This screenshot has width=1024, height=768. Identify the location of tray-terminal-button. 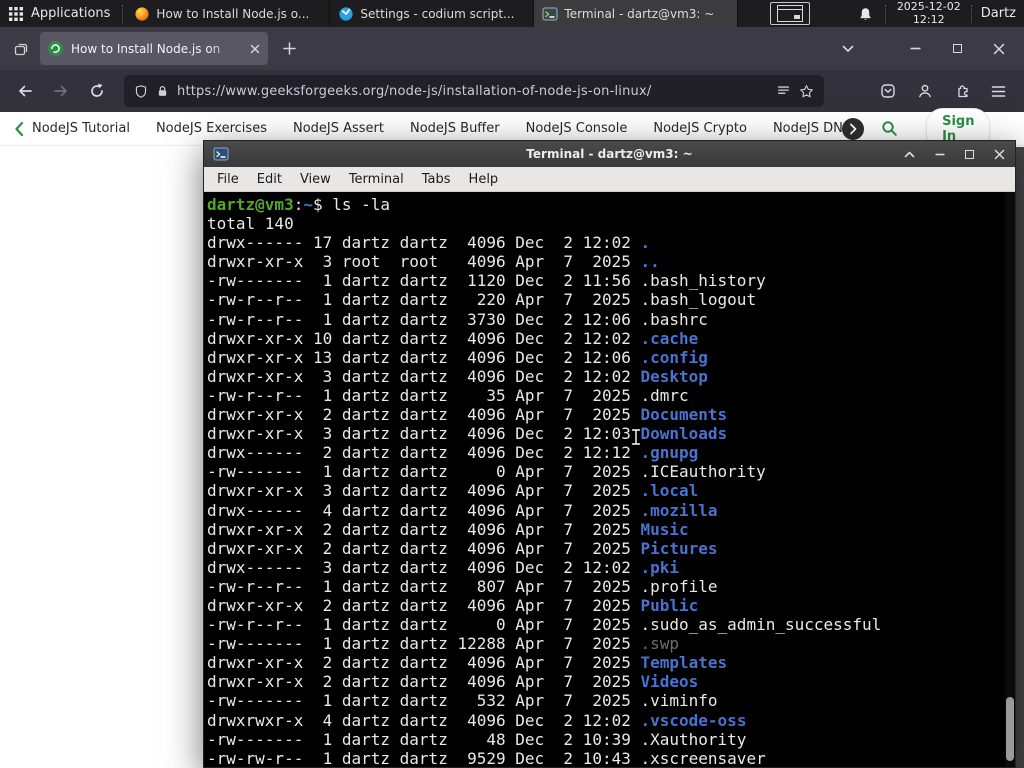
(790, 13).